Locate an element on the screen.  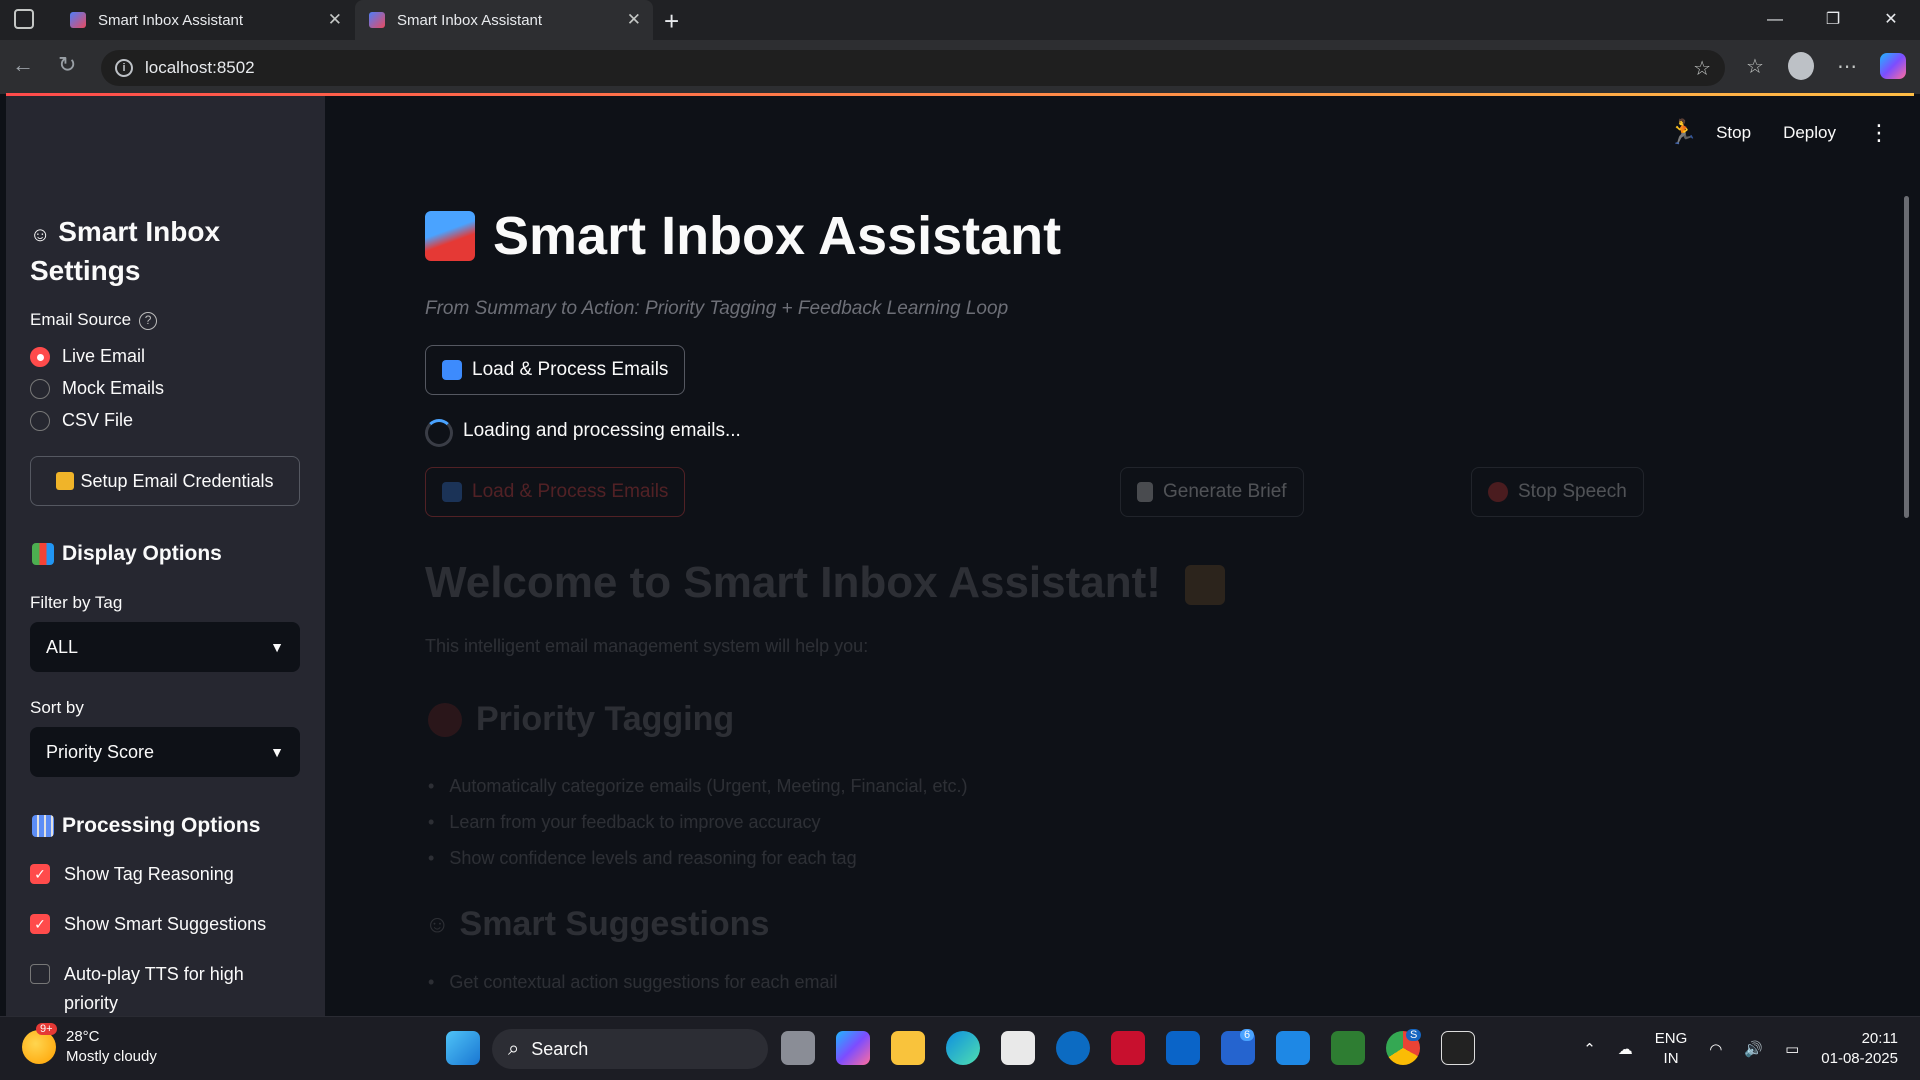
favorites-icon: ☆ is located at coordinates (1755, 66).